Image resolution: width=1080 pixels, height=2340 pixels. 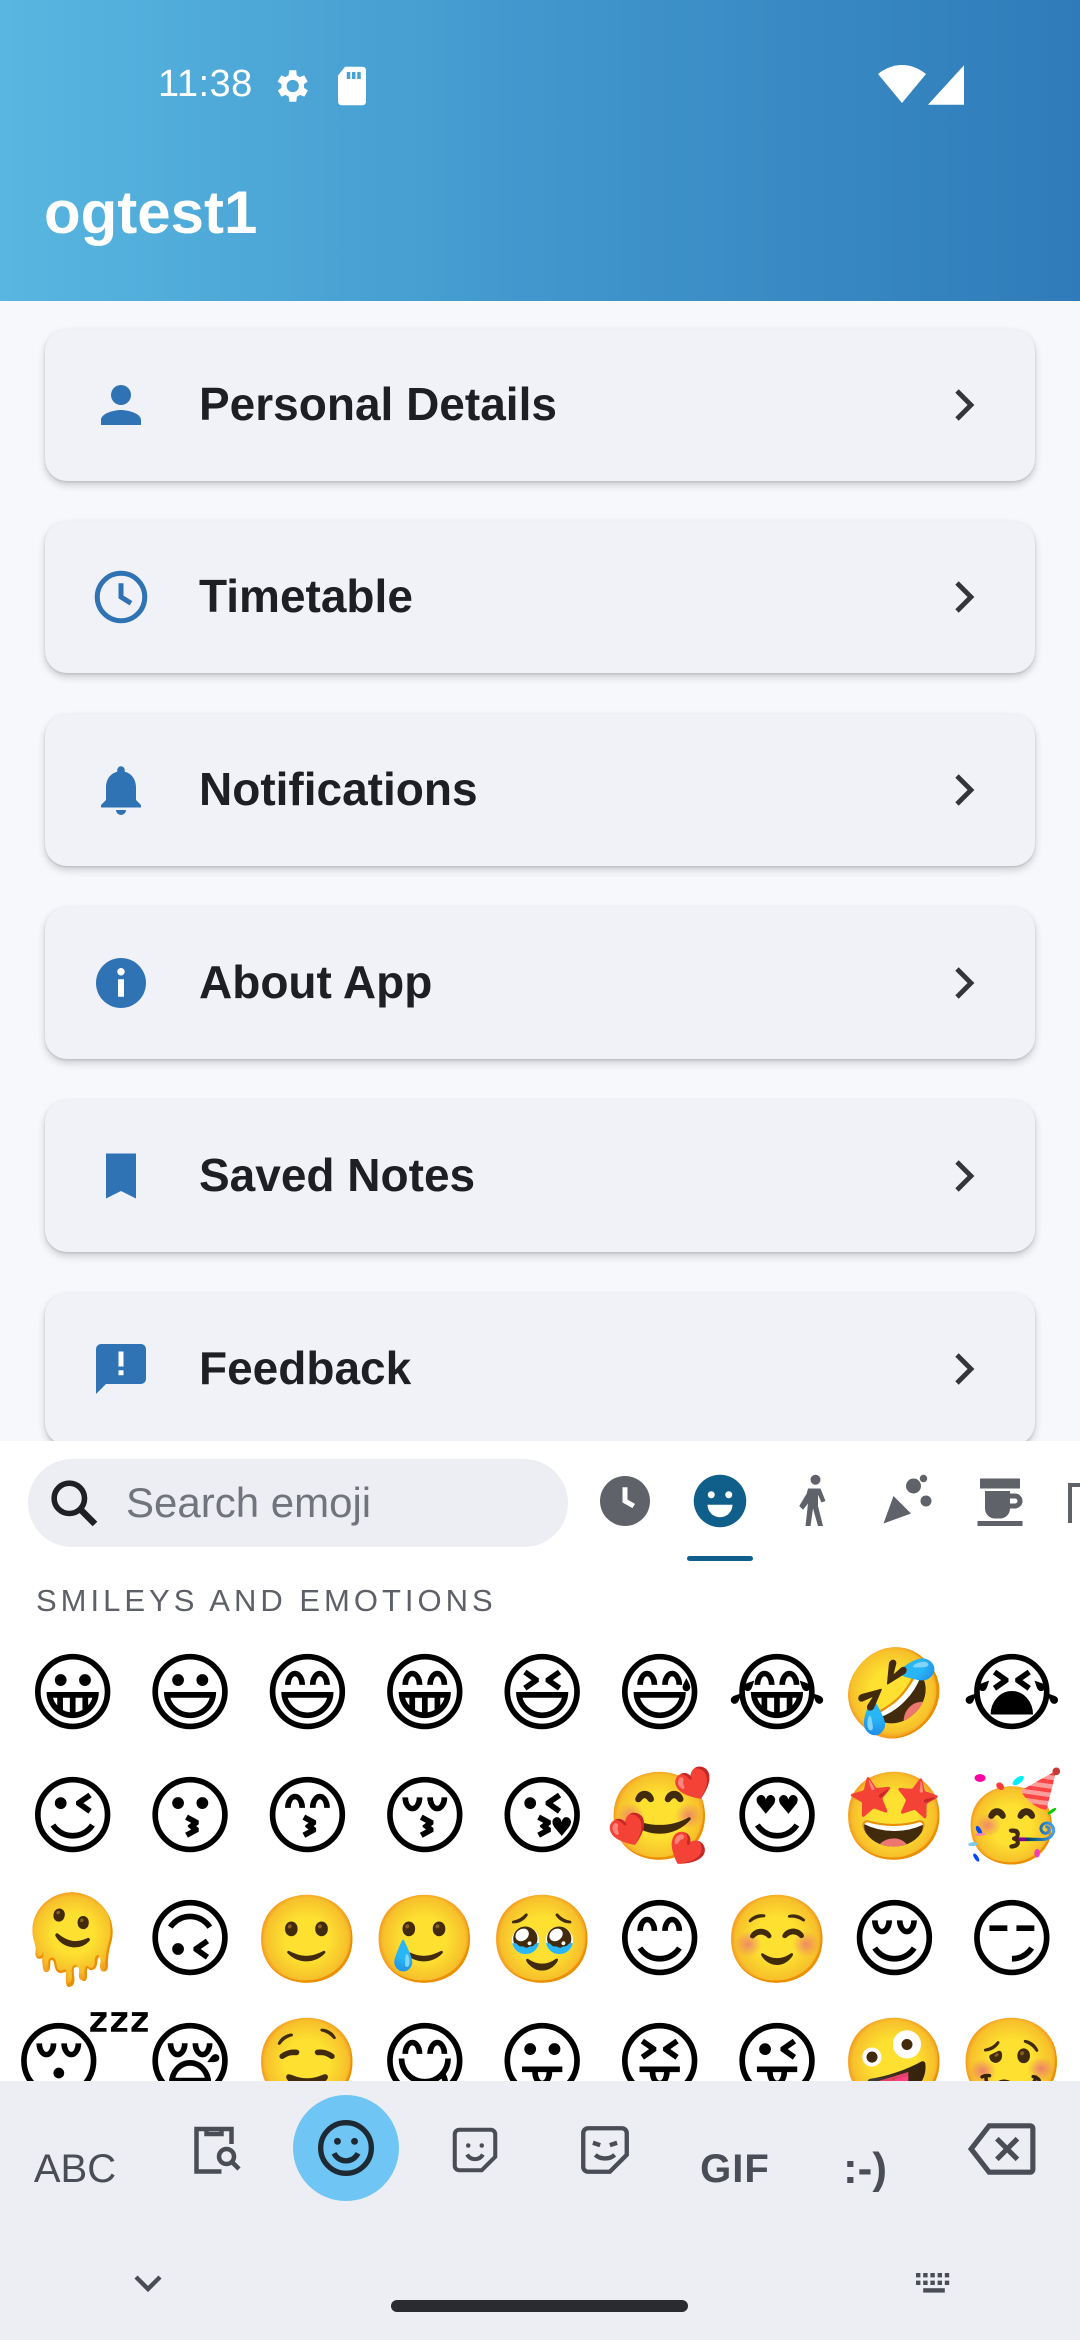 What do you see at coordinates (121, 597) in the screenshot?
I see `clock-icon` at bounding box center [121, 597].